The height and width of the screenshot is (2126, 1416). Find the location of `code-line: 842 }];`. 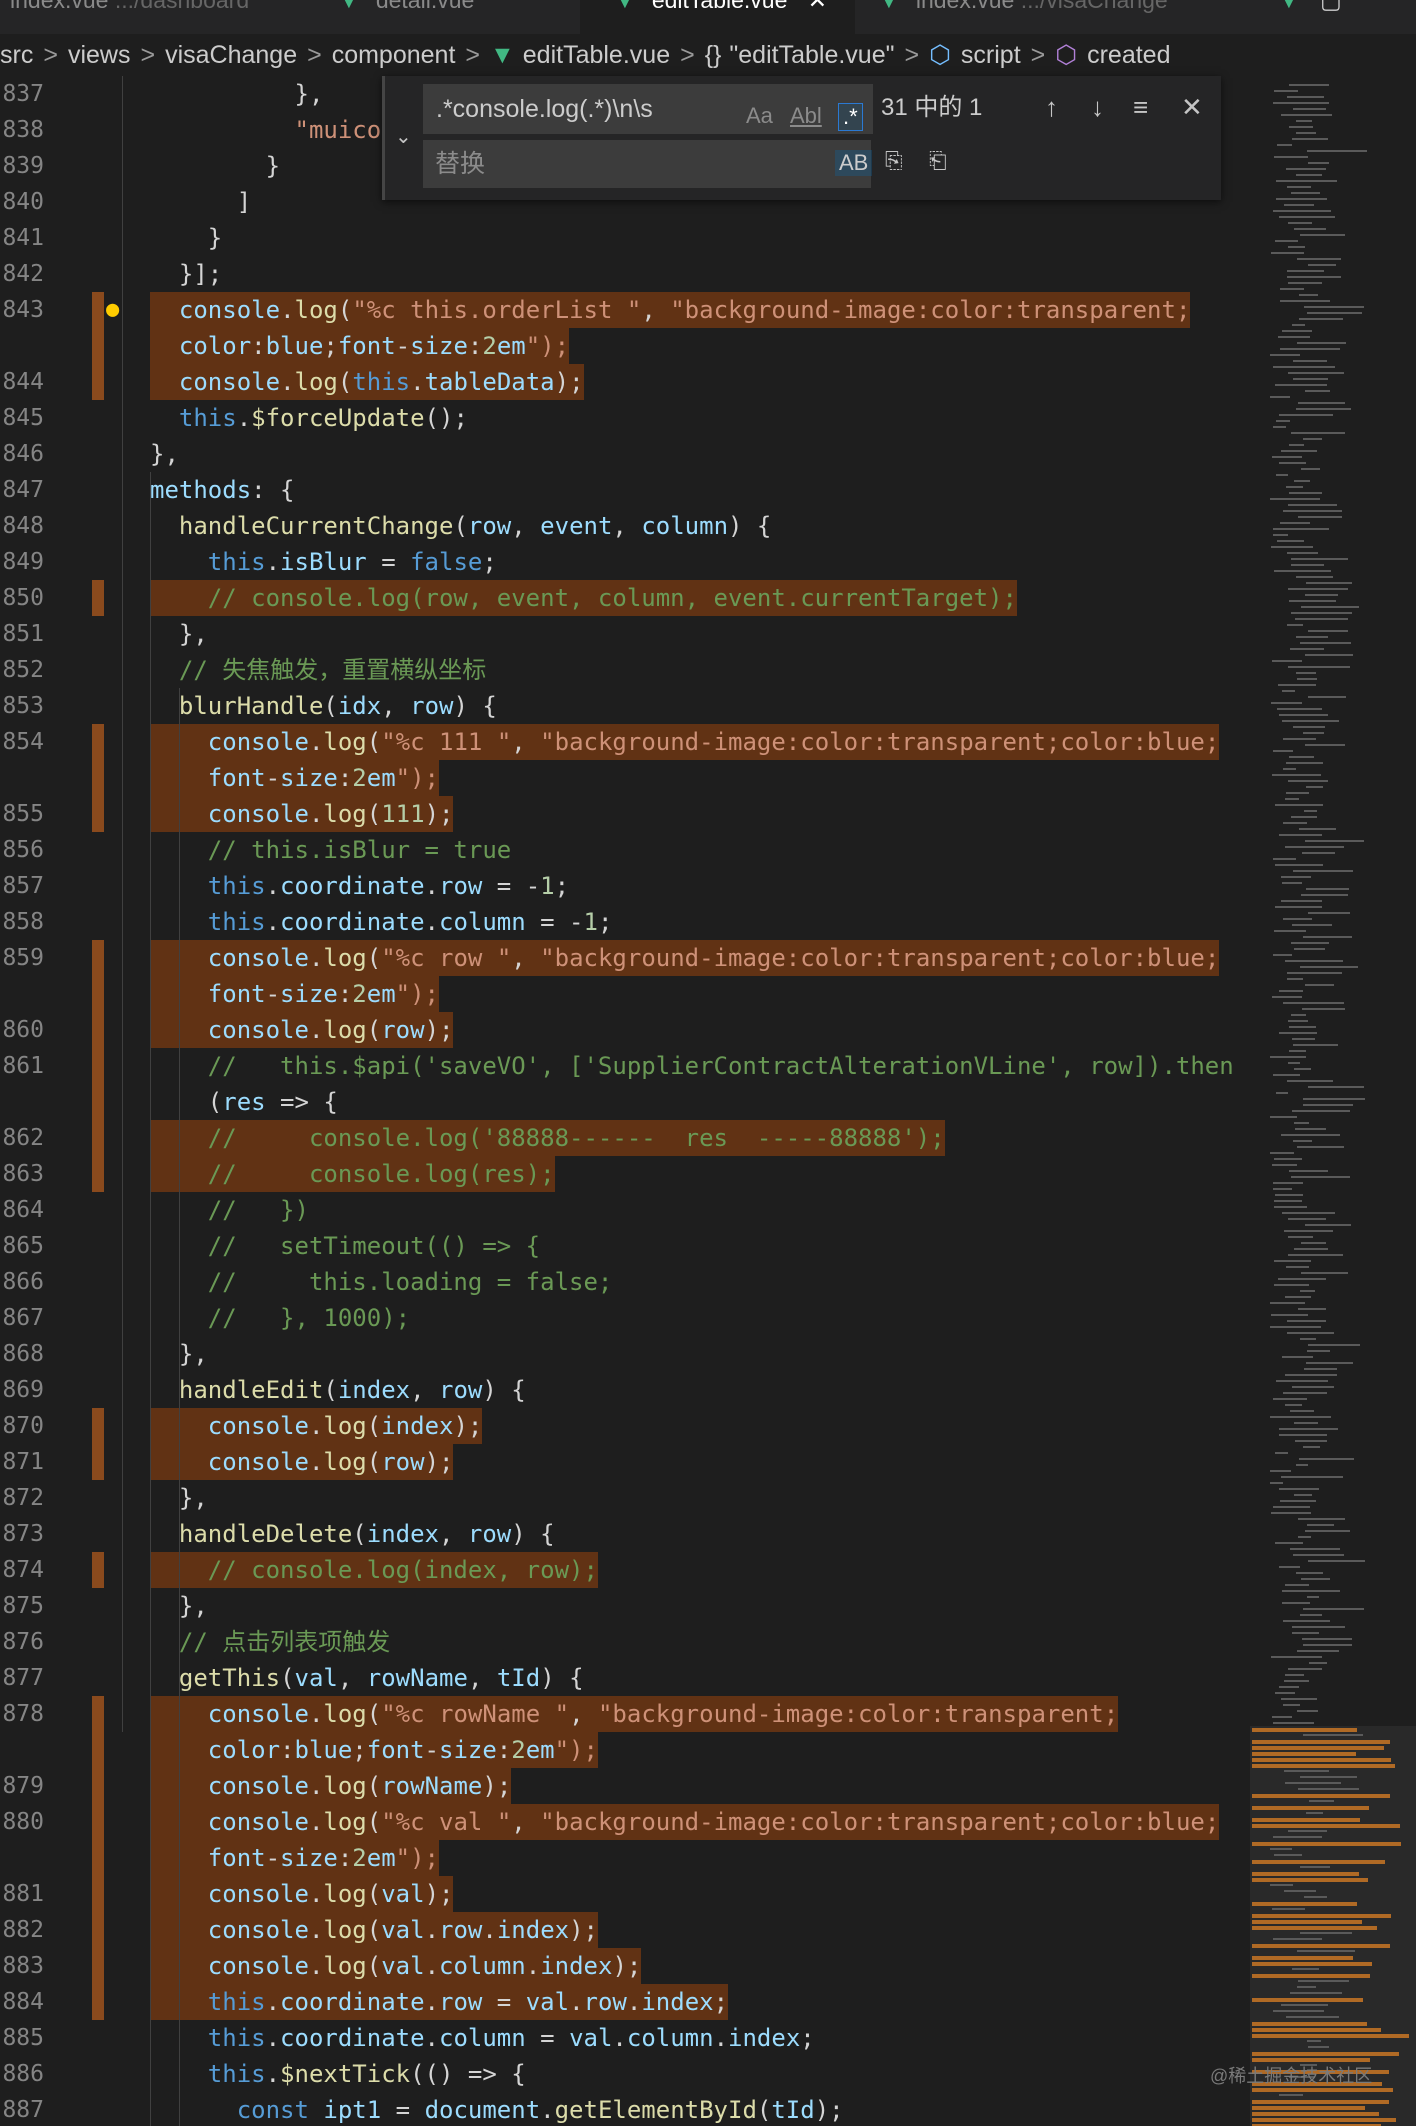

code-line: 842 }]; is located at coordinates (625, 274).